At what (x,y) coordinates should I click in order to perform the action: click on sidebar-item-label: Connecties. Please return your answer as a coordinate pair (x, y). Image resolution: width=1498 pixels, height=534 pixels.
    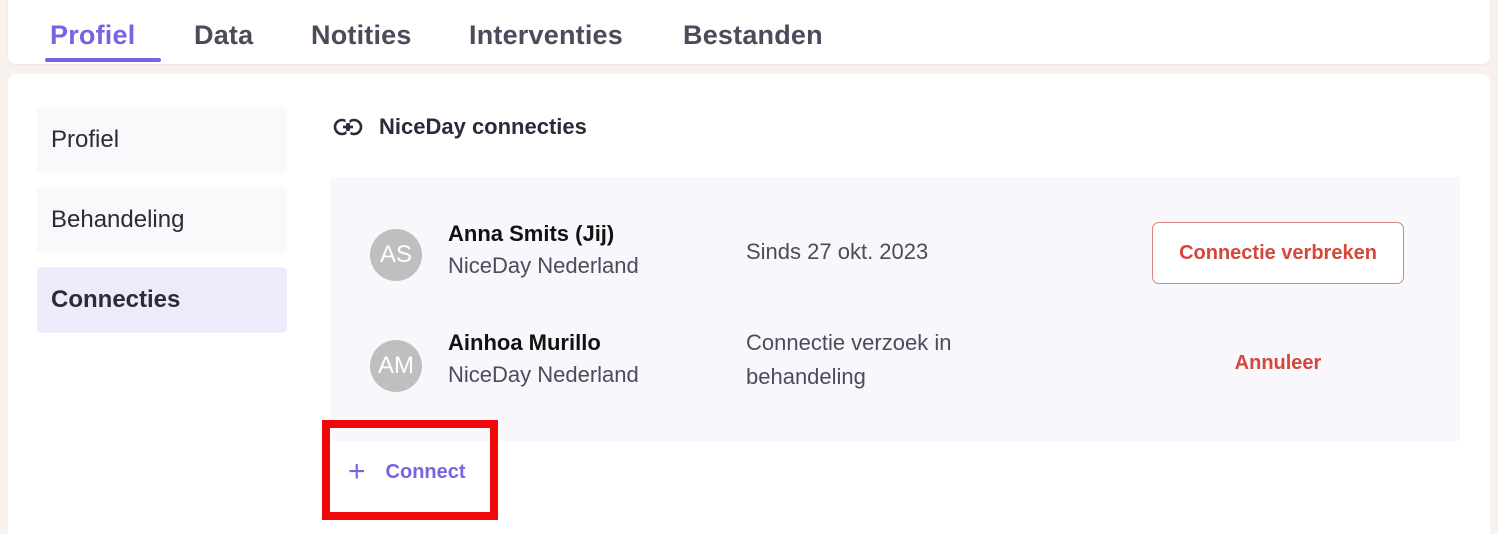
    Looking at the image, I should click on (116, 299).